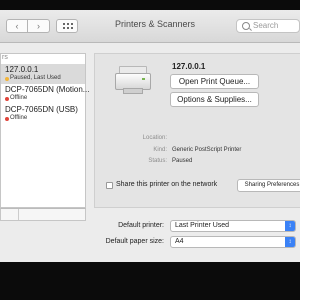 This screenshot has height=300, width=320. Describe the element at coordinates (150, 5) in the screenshot. I see `top-black-border` at that location.